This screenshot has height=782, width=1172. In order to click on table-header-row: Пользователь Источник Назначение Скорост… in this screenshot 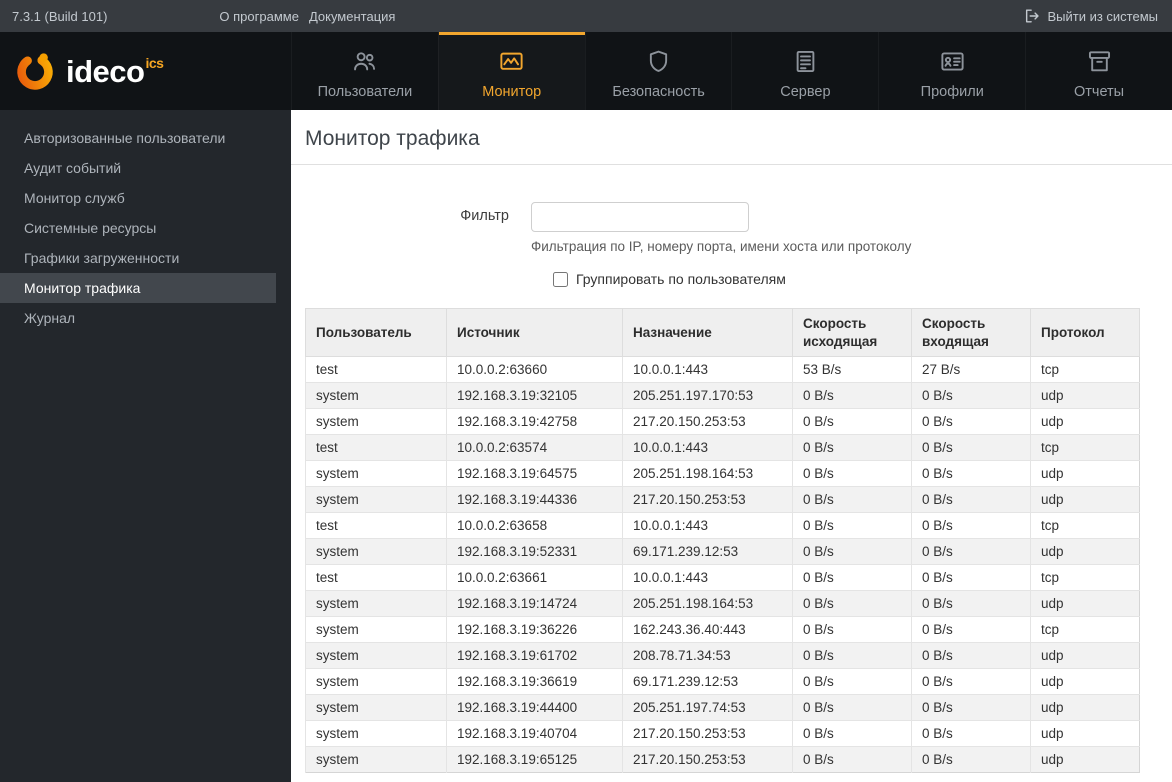, I will do `click(722, 332)`.